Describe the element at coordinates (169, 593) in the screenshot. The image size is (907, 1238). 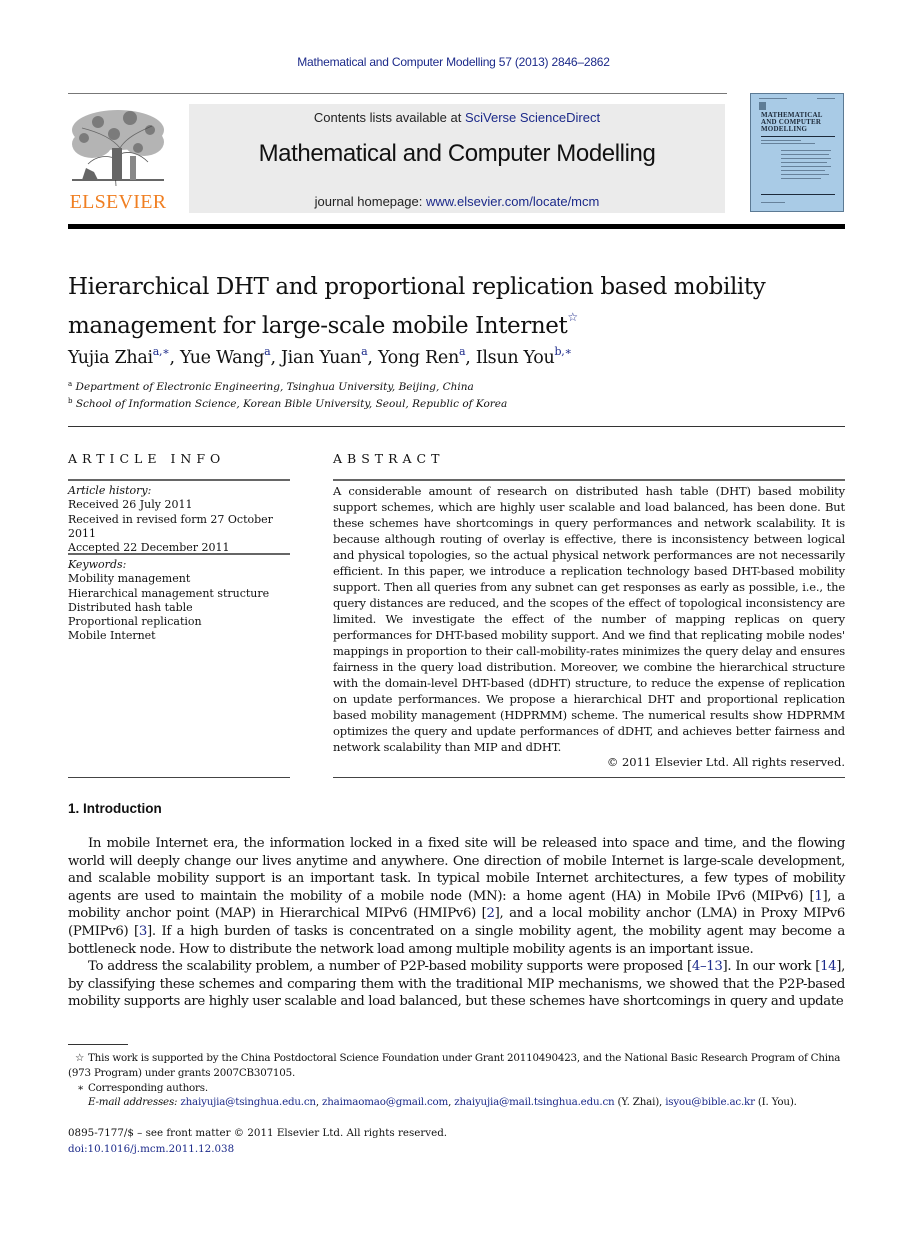
I see `keyword: Hierarchical management structure` at that location.